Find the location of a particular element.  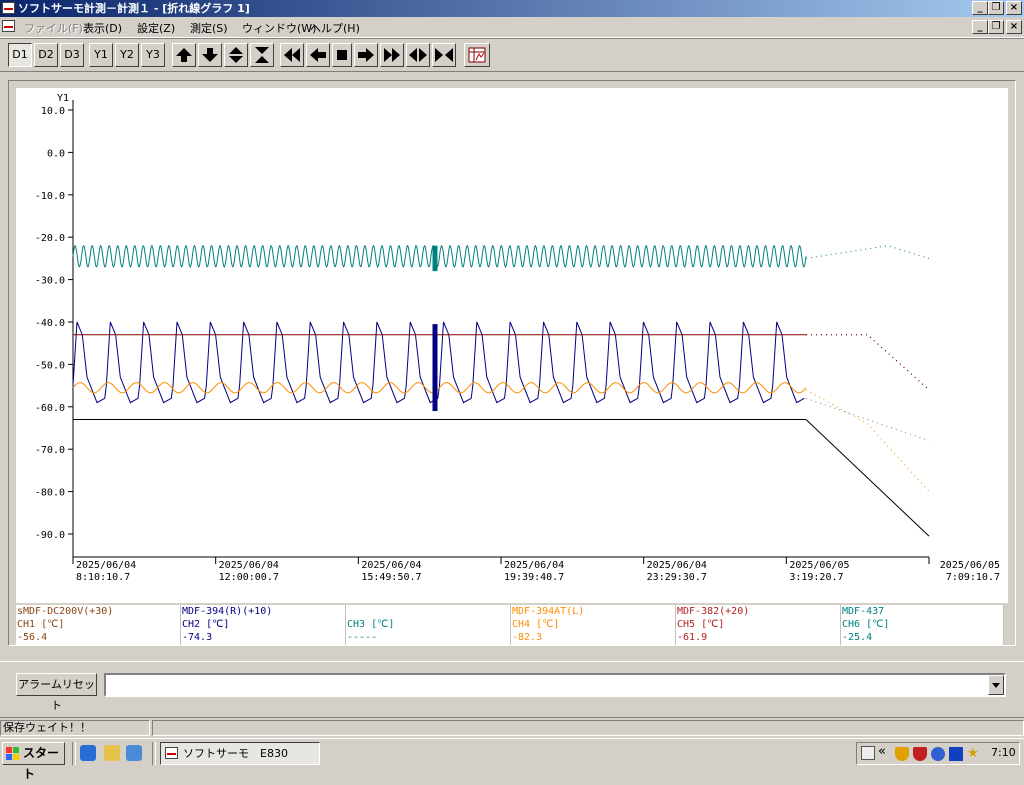

security-shield-icon is located at coordinates (920, 754).